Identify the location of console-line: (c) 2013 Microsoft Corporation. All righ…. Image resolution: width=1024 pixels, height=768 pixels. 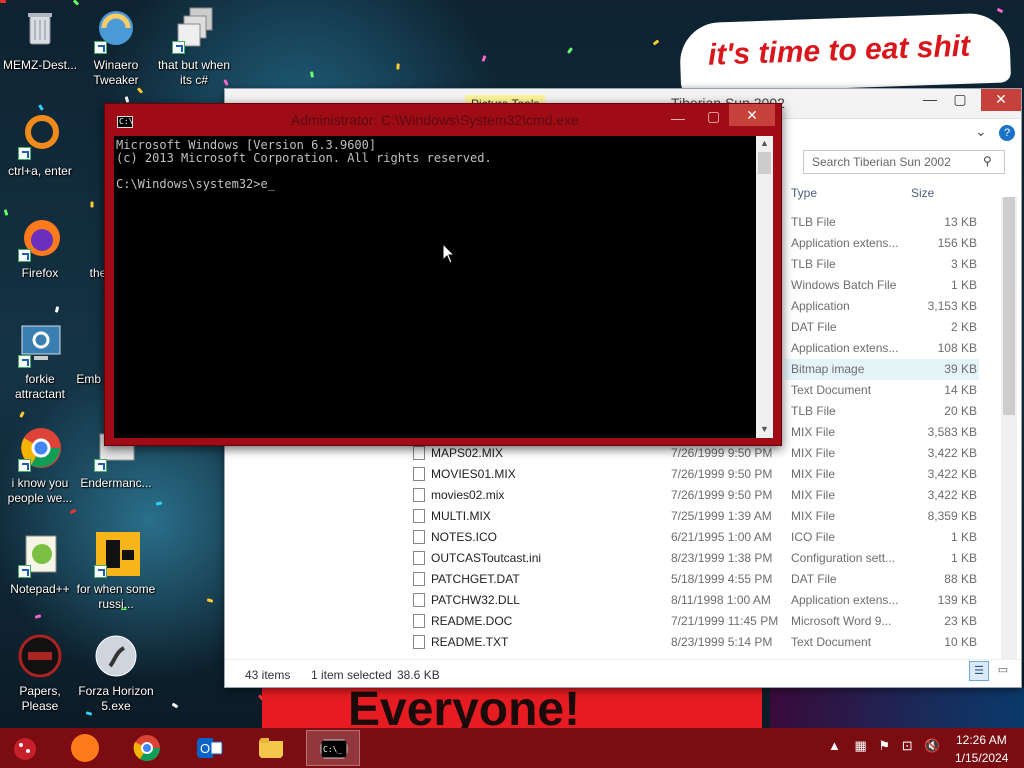
(304, 158).